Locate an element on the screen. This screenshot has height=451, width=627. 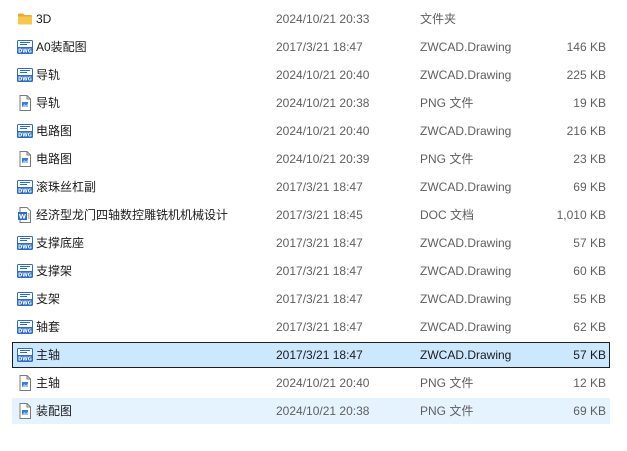
file-size: 55 KB is located at coordinates (589, 299).